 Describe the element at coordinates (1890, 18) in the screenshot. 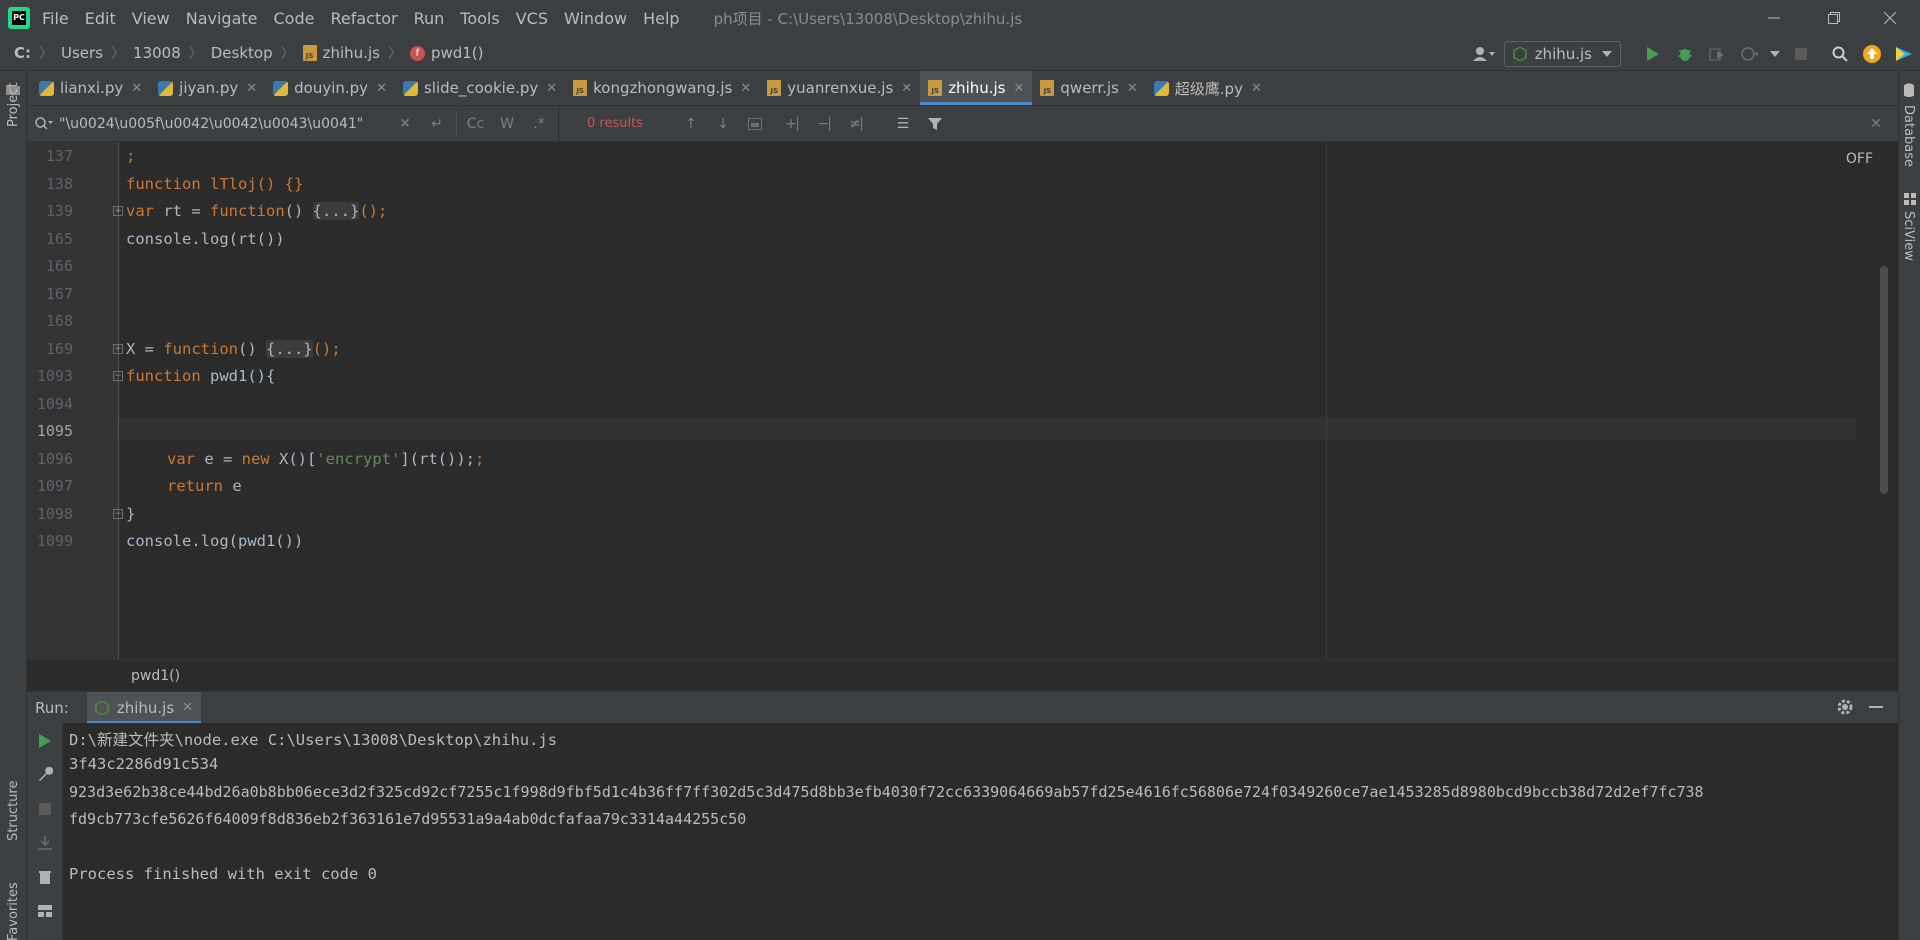

I see `close-icon` at that location.